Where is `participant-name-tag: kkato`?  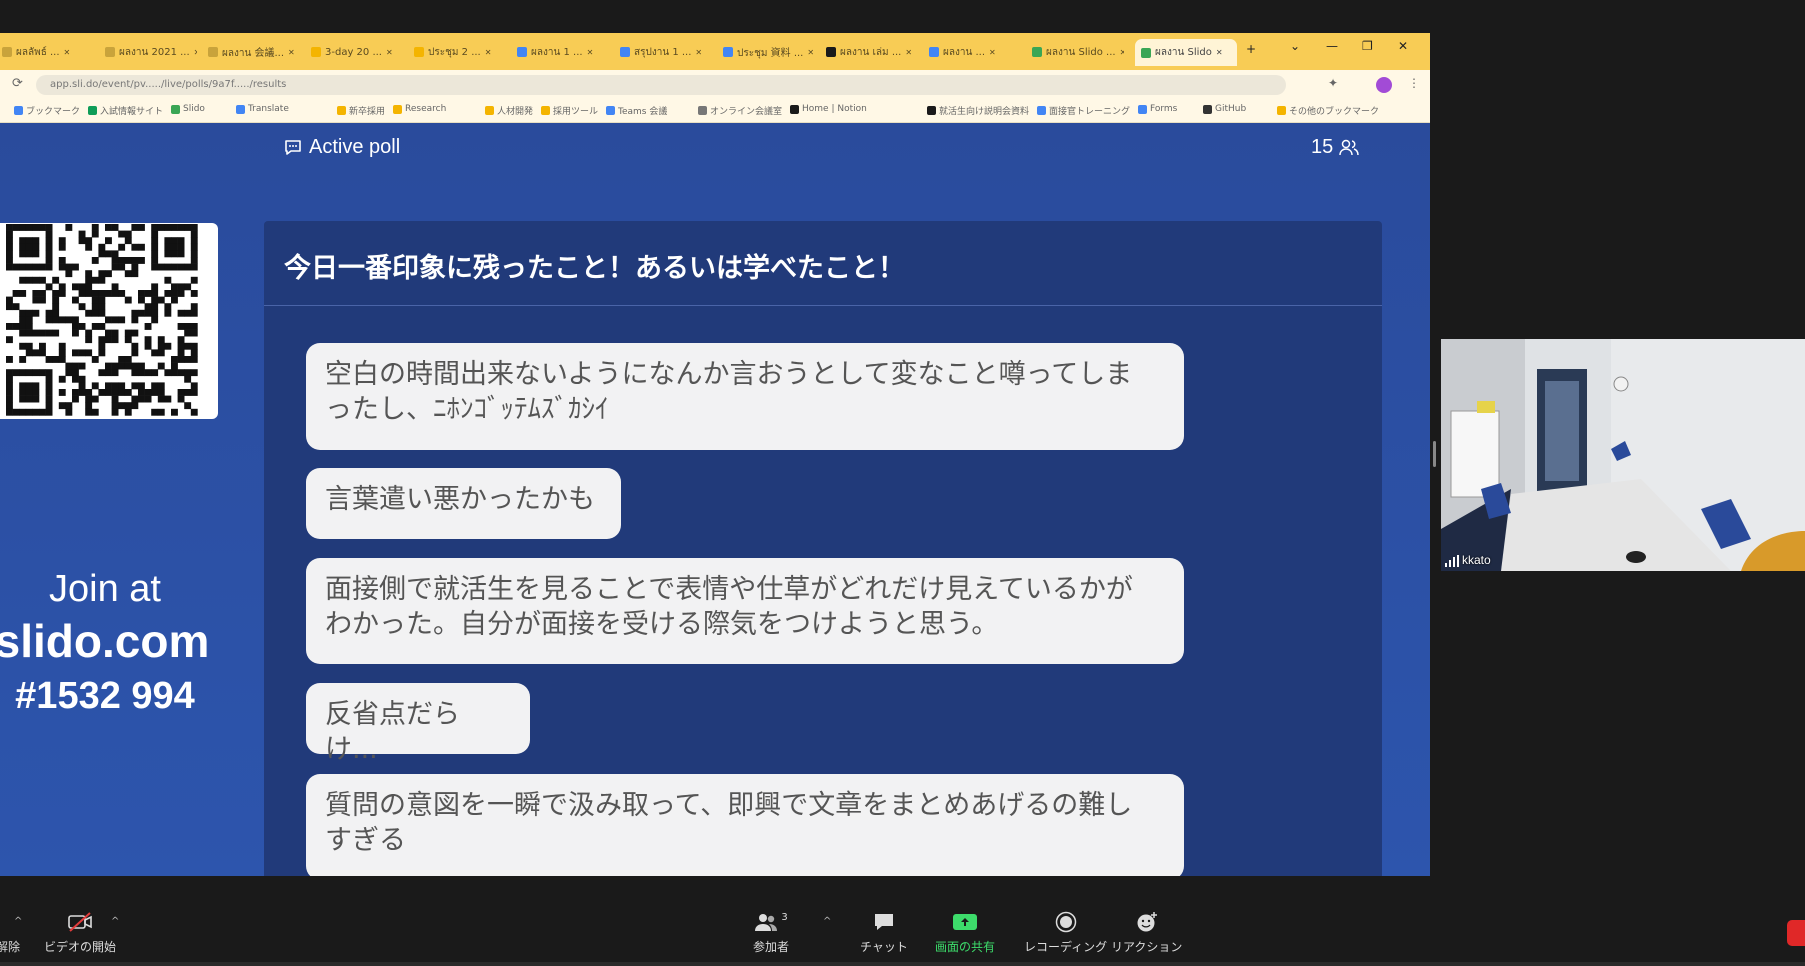 participant-name-tag: kkato is located at coordinates (1468, 560).